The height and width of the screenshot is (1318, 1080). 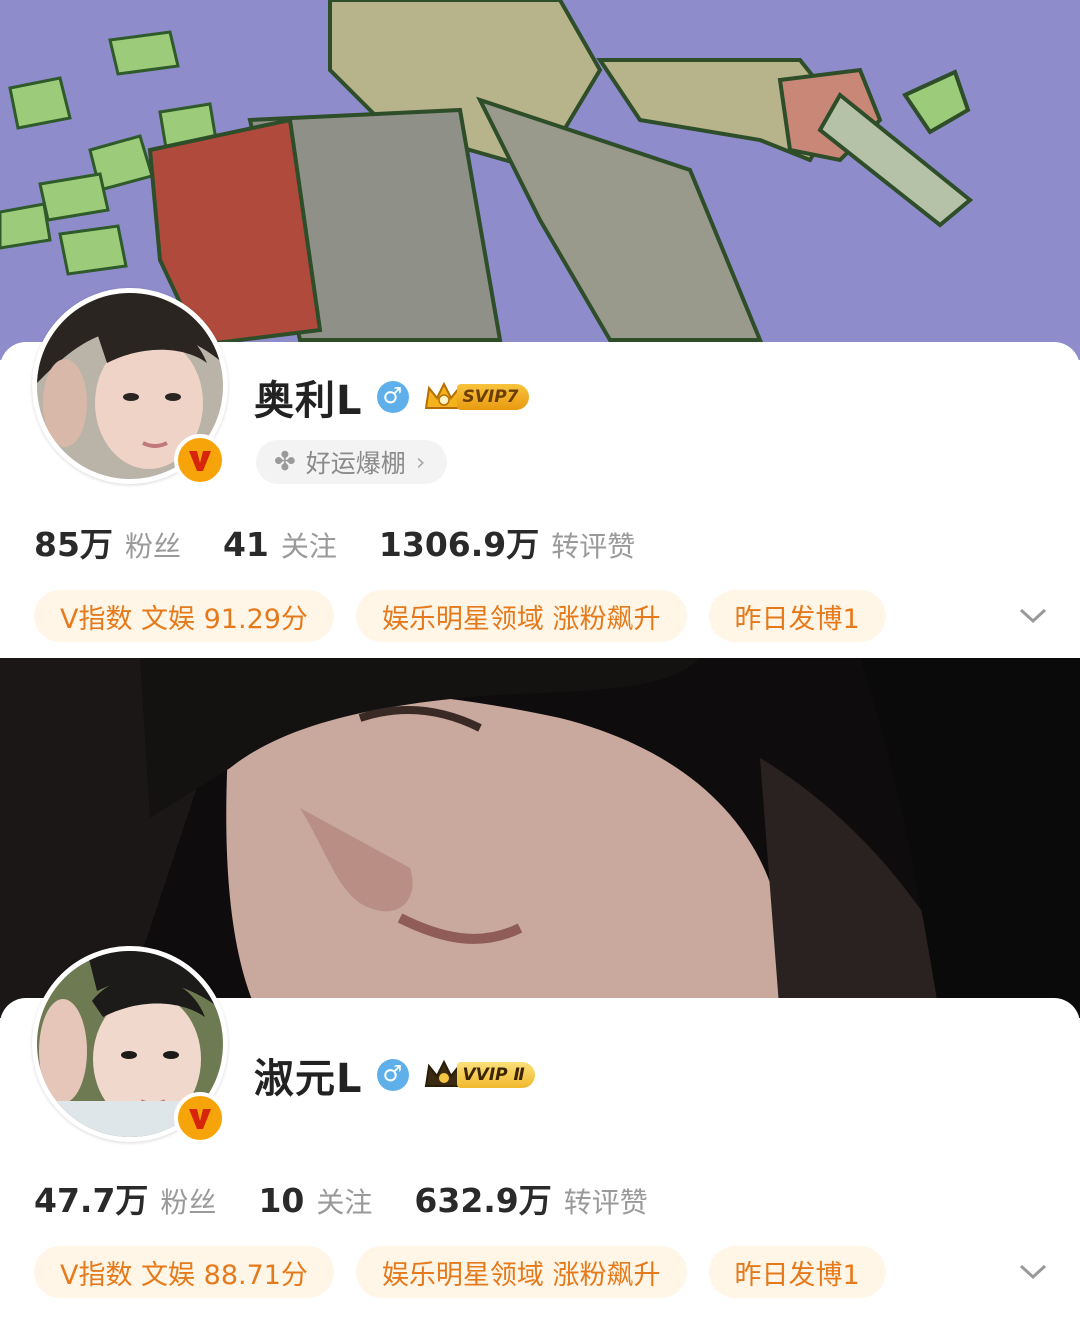 What do you see at coordinates (285, 462) in the screenshot?
I see `clover-icon: ✤` at bounding box center [285, 462].